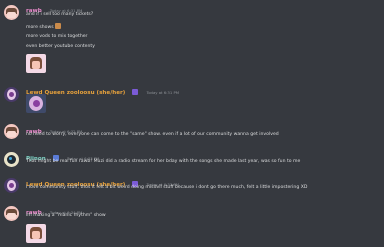 The image size is (384, 247). I want to click on avatar-pjinon, so click(11, 159).